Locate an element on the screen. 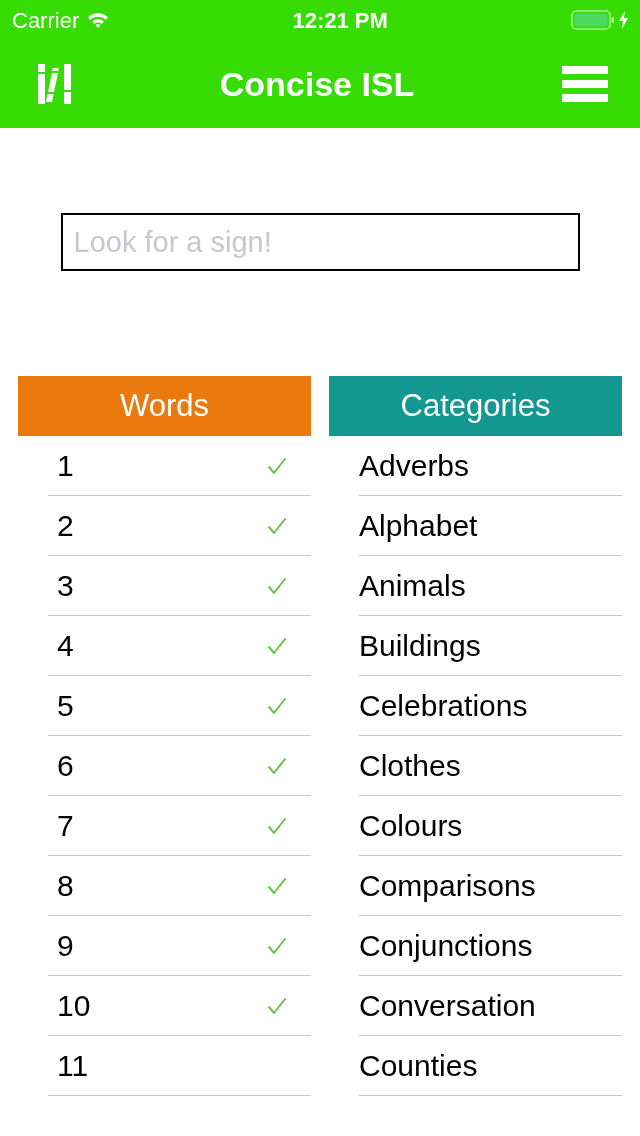 This screenshot has width=640, height=1136. list-row: Colours is located at coordinates (490, 826).